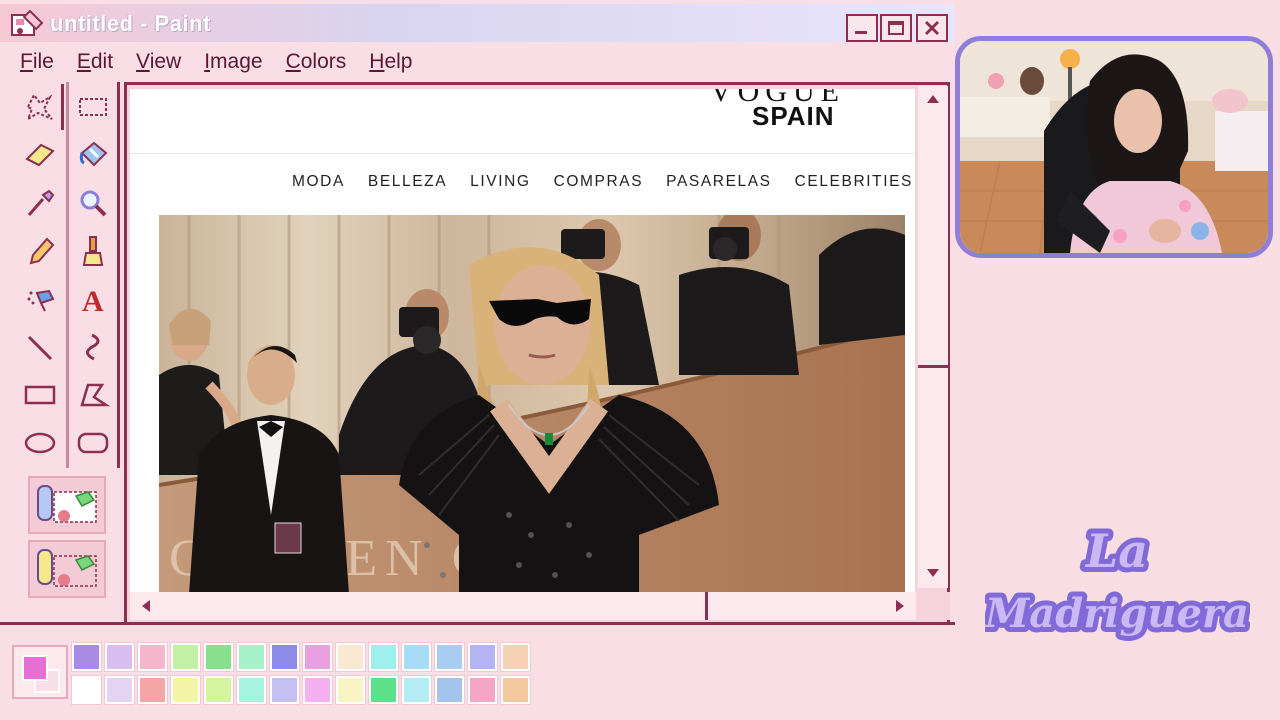 The height and width of the screenshot is (720, 1280). I want to click on close-icon, so click(932, 28).